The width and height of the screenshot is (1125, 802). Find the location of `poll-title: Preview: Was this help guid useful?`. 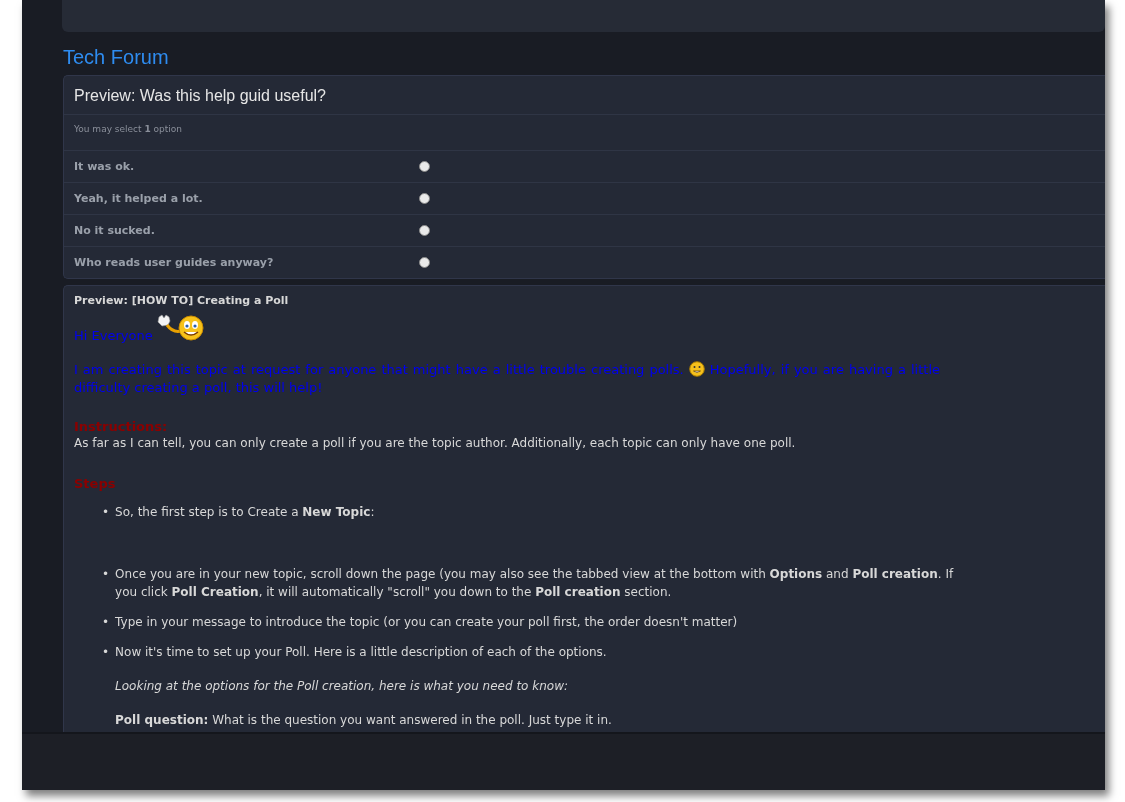

poll-title: Preview: Was this help guid useful? is located at coordinates (584, 95).